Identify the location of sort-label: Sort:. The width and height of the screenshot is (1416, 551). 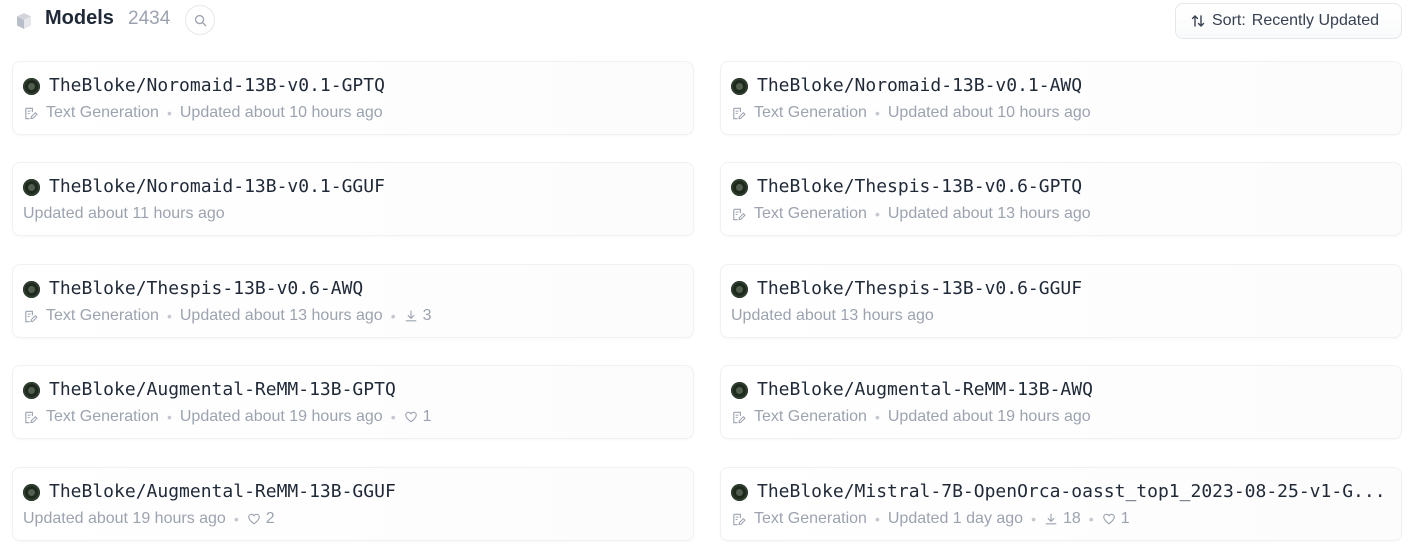
(1229, 20).